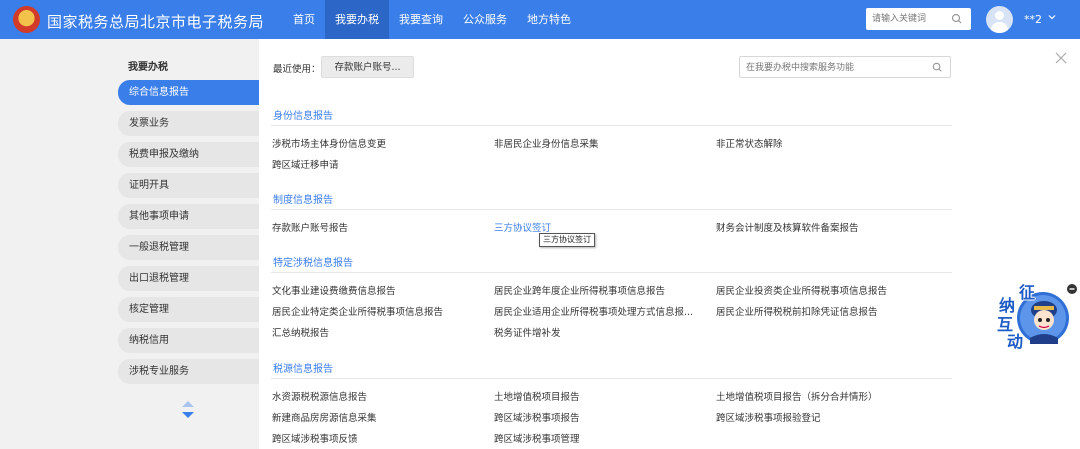  Describe the element at coordinates (749, 143) in the screenshot. I see `service-link: 非正常状态解除` at that location.